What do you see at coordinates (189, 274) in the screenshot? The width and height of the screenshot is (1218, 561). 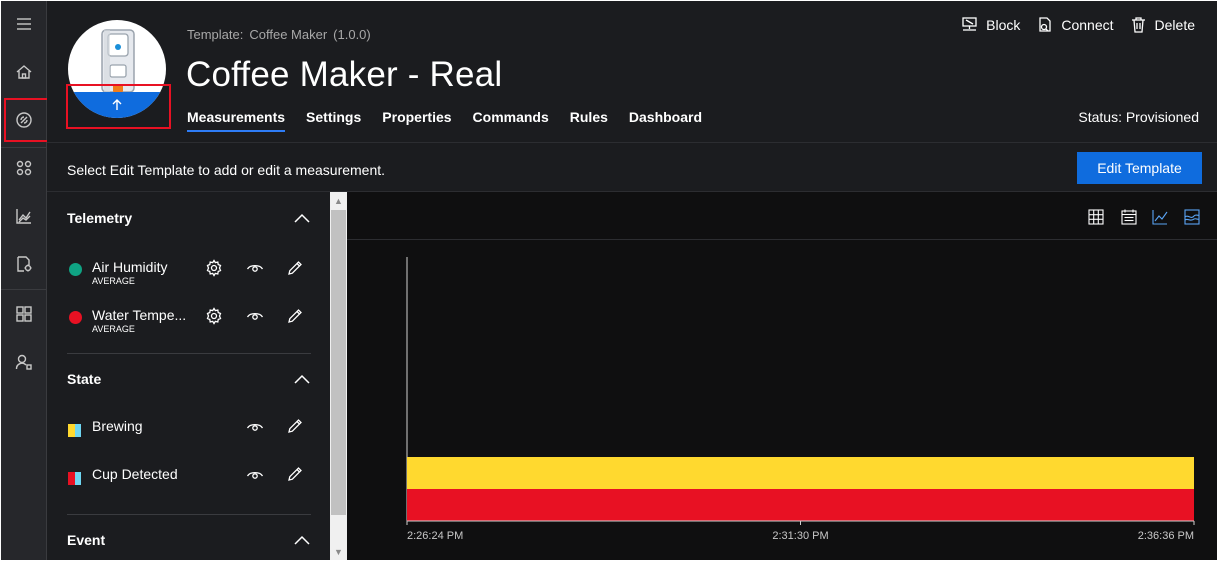 I see `measurement-row-air-humidity: Air Humidity AVERAGE` at bounding box center [189, 274].